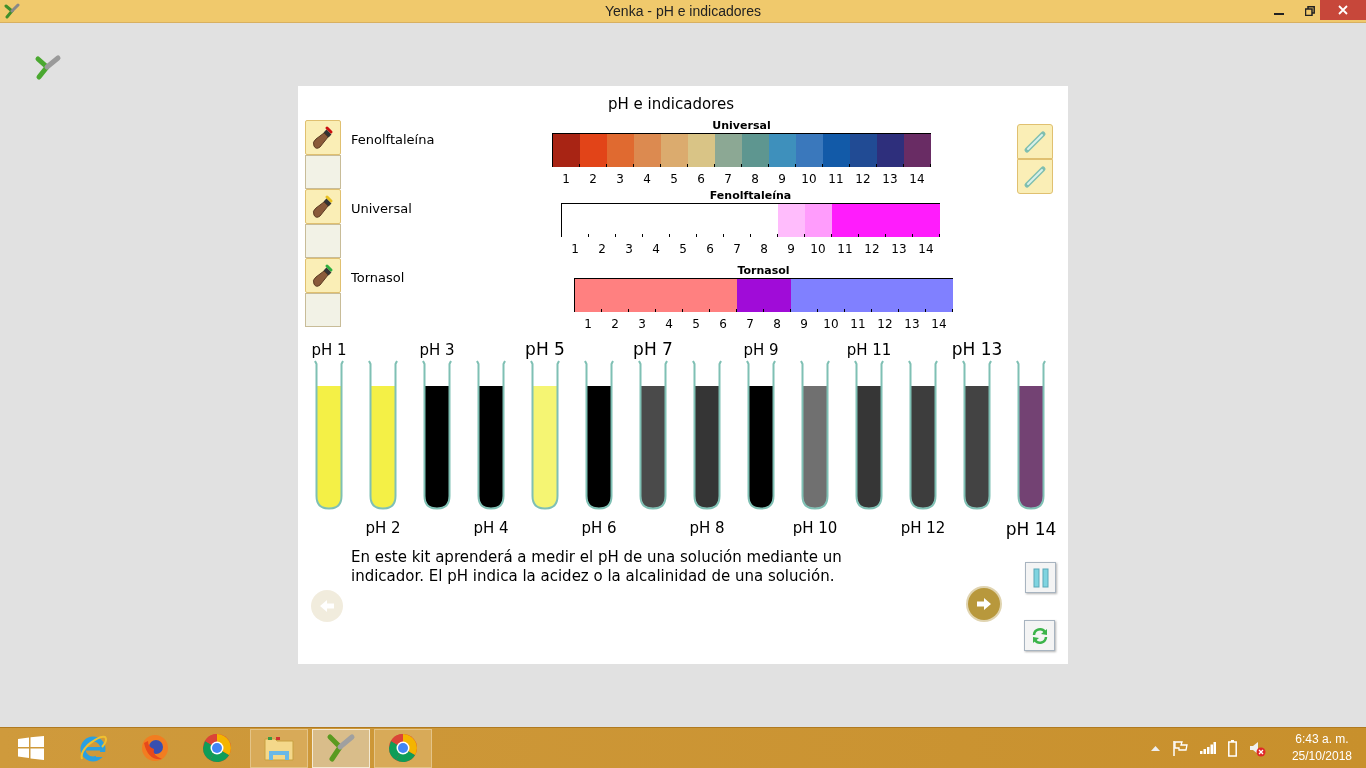  Describe the element at coordinates (1179, 748) in the screenshot. I see `flag-icon` at that location.